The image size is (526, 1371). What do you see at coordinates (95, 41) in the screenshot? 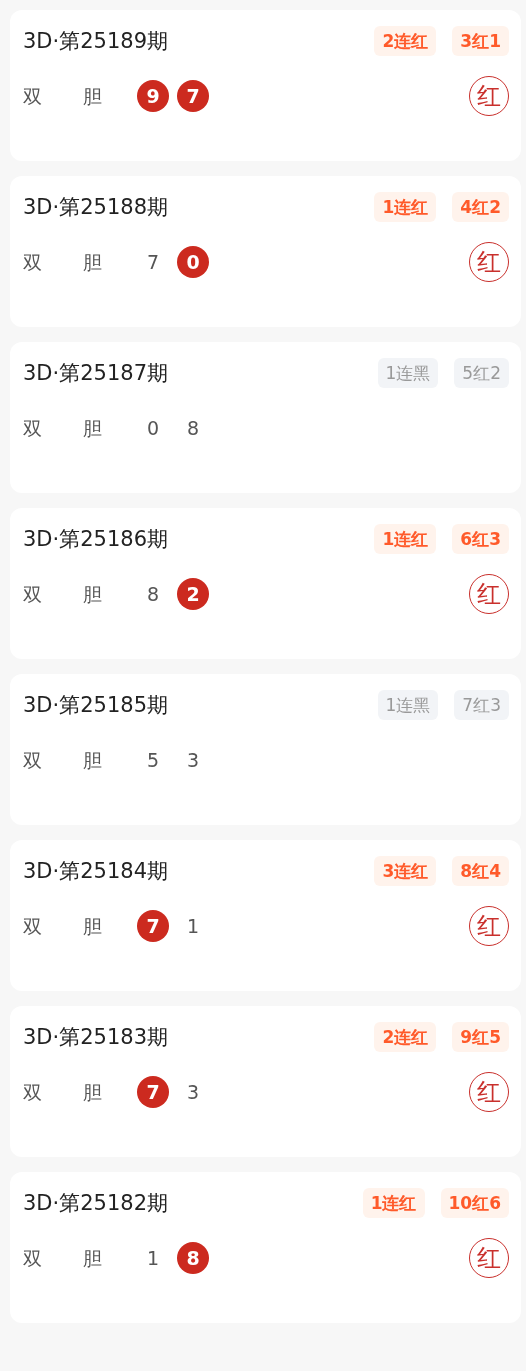
I see `draw-title: 3D·第25189期` at bounding box center [95, 41].